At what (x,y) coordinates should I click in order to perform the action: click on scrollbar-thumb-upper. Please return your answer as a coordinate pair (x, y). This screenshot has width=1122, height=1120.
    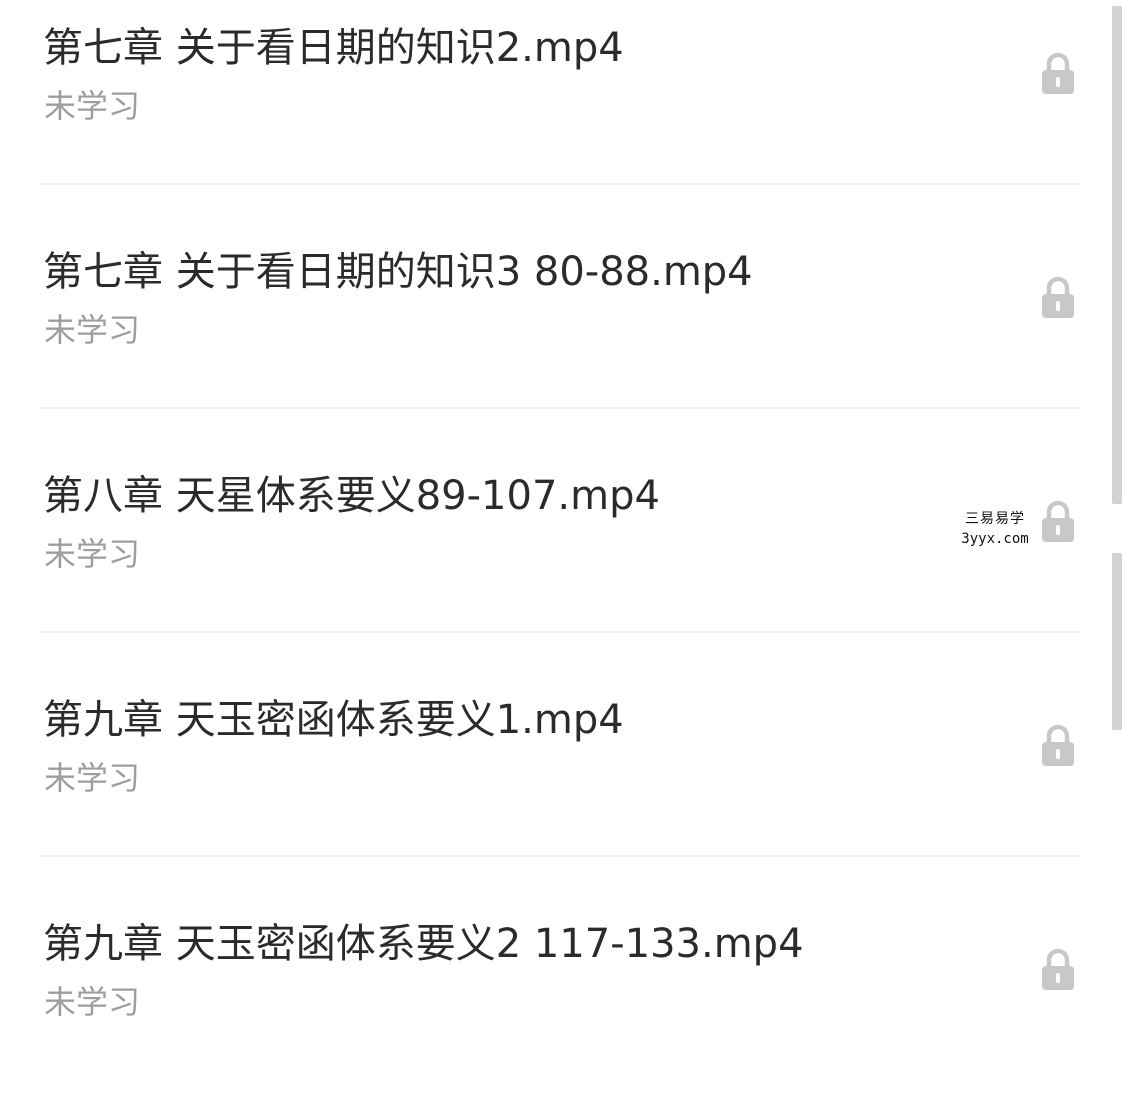
    Looking at the image, I should click on (1117, 255).